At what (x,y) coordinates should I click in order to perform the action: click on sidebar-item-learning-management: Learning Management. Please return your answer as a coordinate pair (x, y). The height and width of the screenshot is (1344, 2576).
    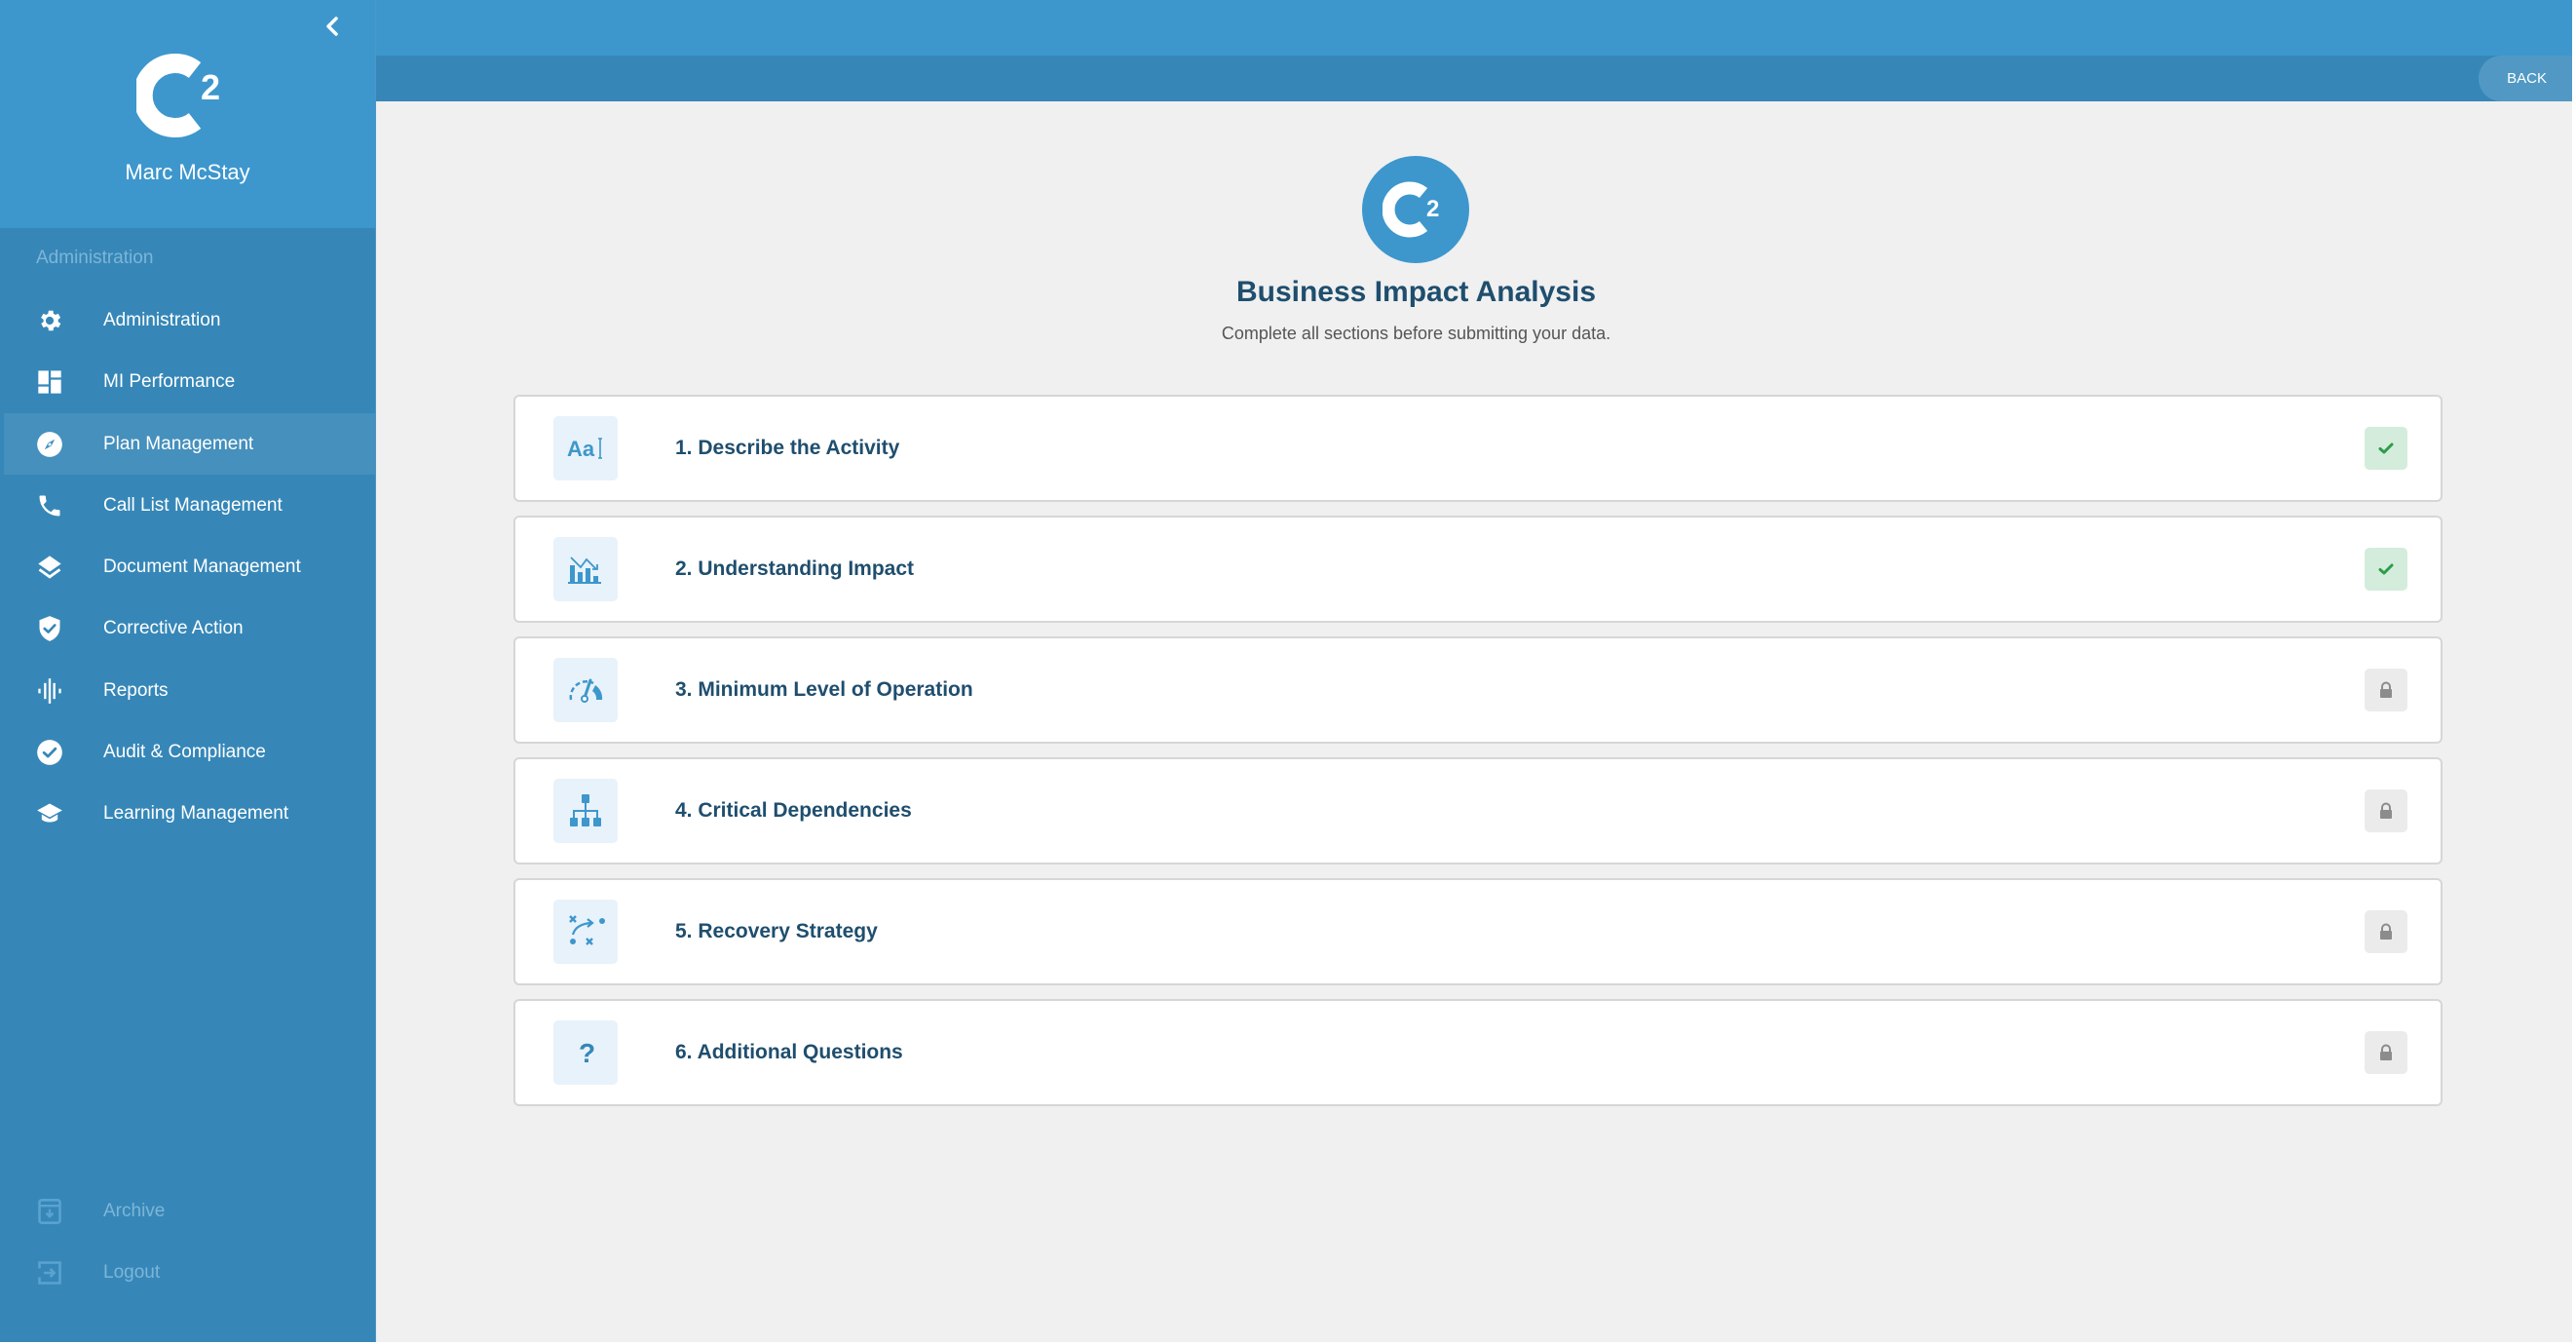
    Looking at the image, I should click on (189, 814).